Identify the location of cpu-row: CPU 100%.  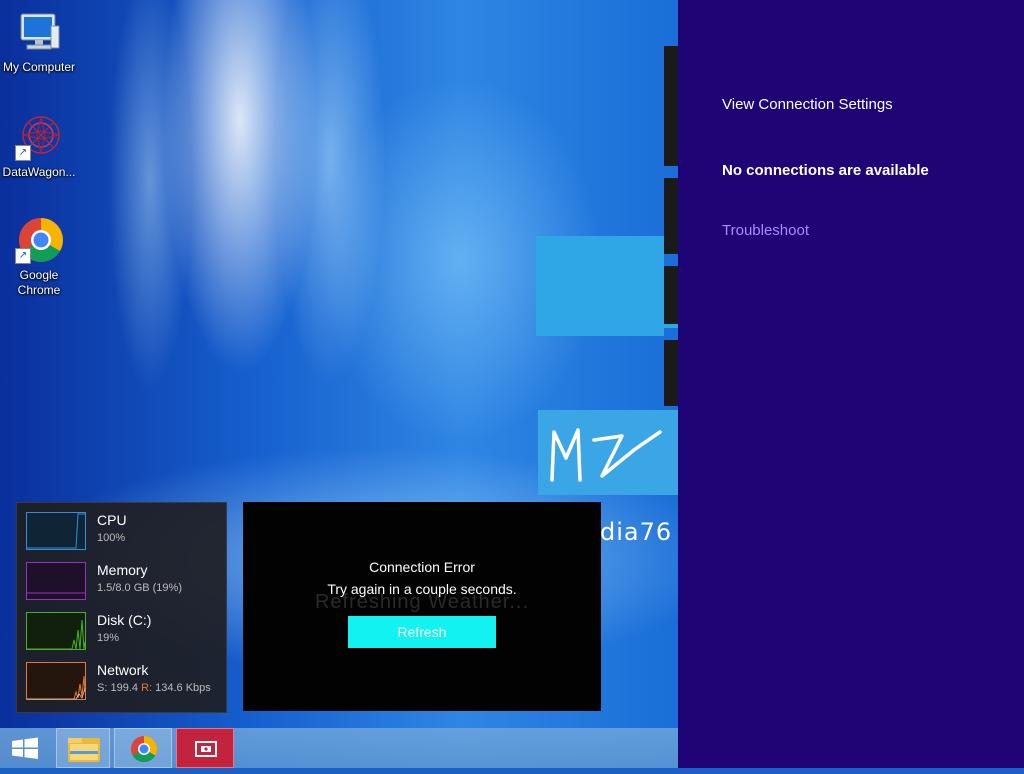
(126, 533).